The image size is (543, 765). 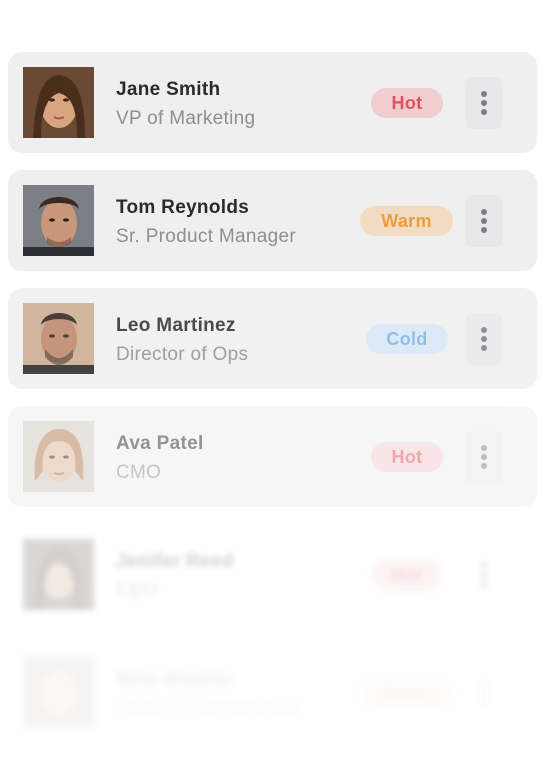 I want to click on contact-title: VP of Marketing, so click(x=186, y=118).